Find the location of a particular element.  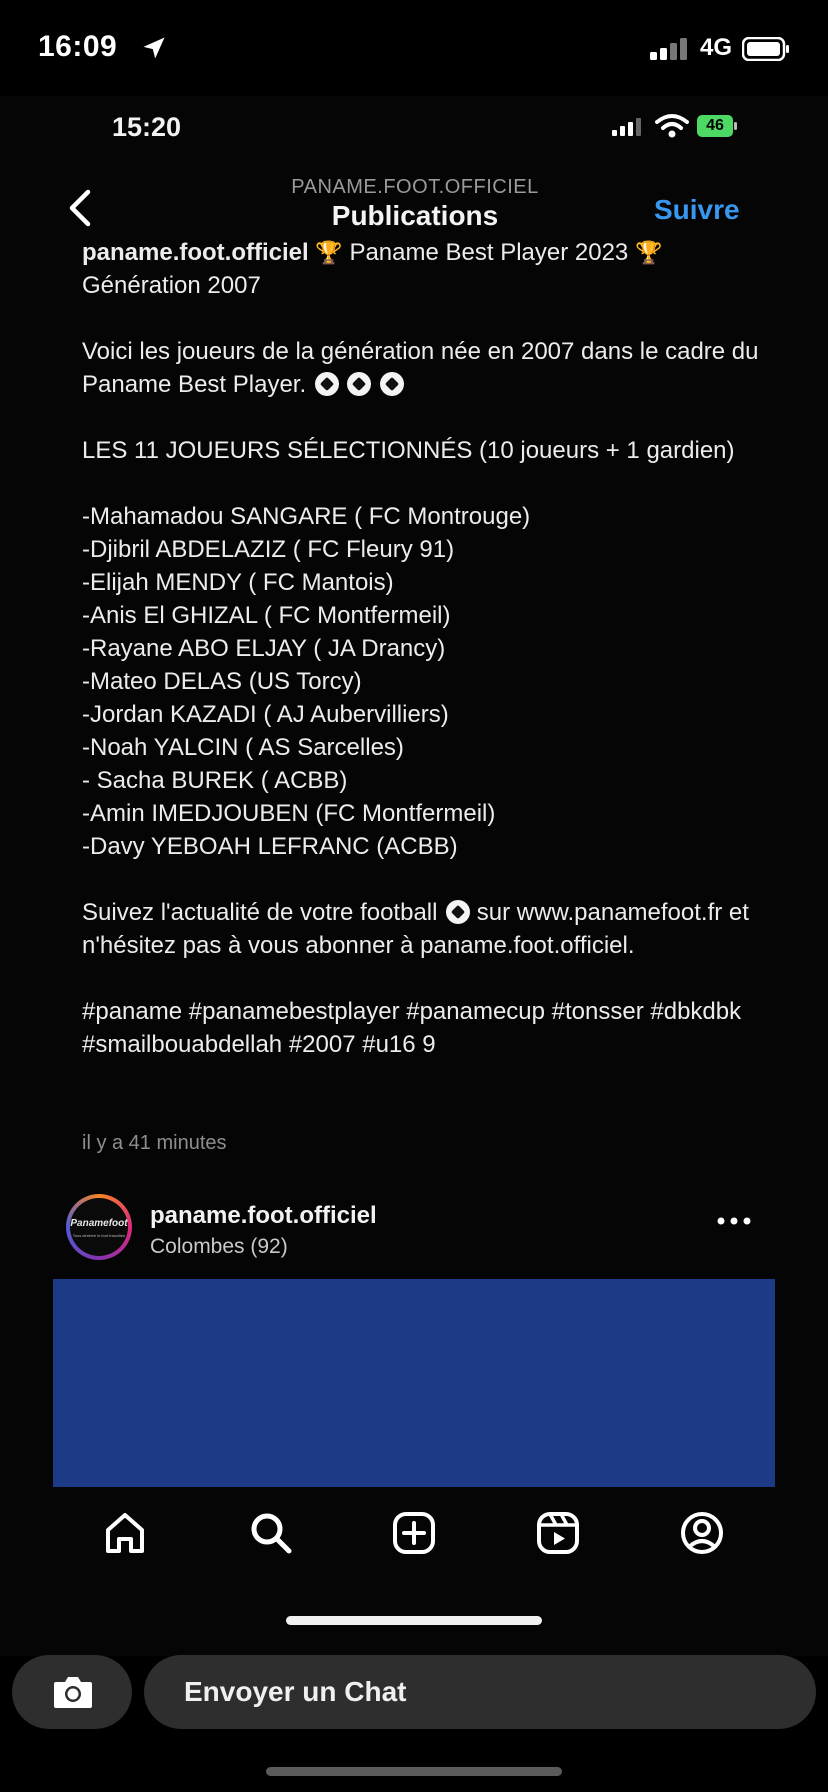

caption-username: paname.foot.officiel is located at coordinates (195, 252).